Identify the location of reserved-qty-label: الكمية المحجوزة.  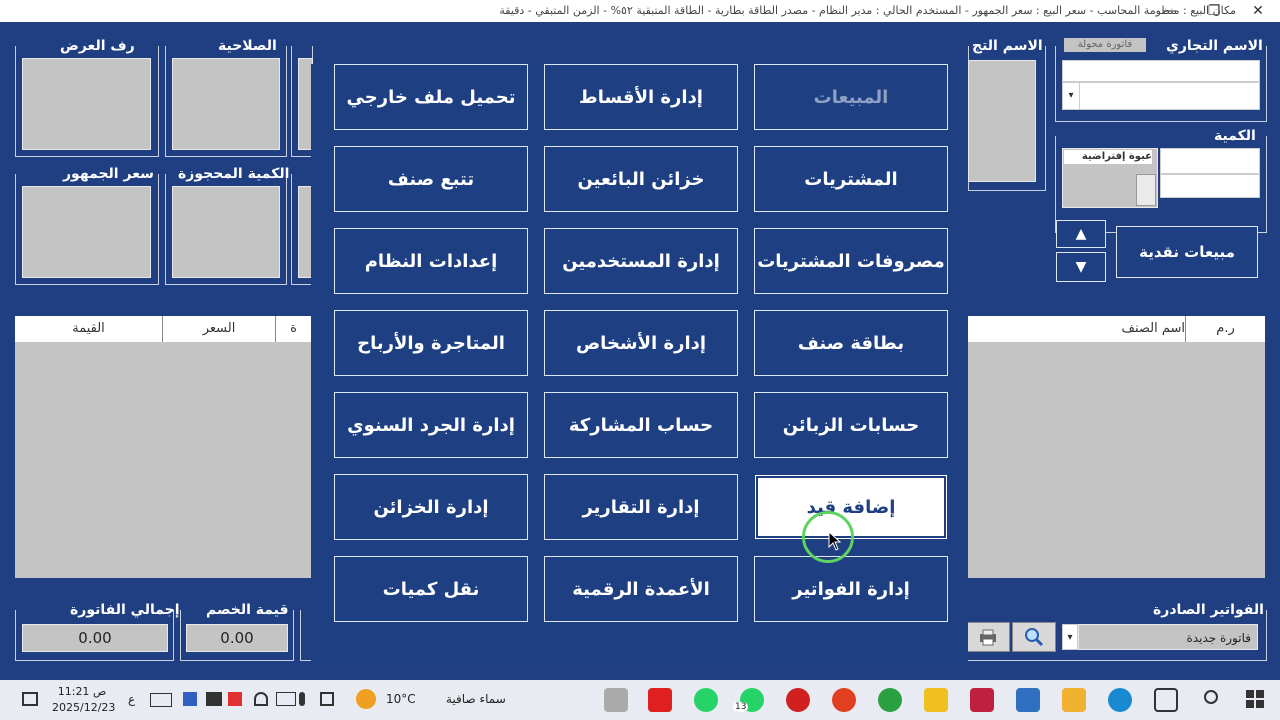
(234, 174).